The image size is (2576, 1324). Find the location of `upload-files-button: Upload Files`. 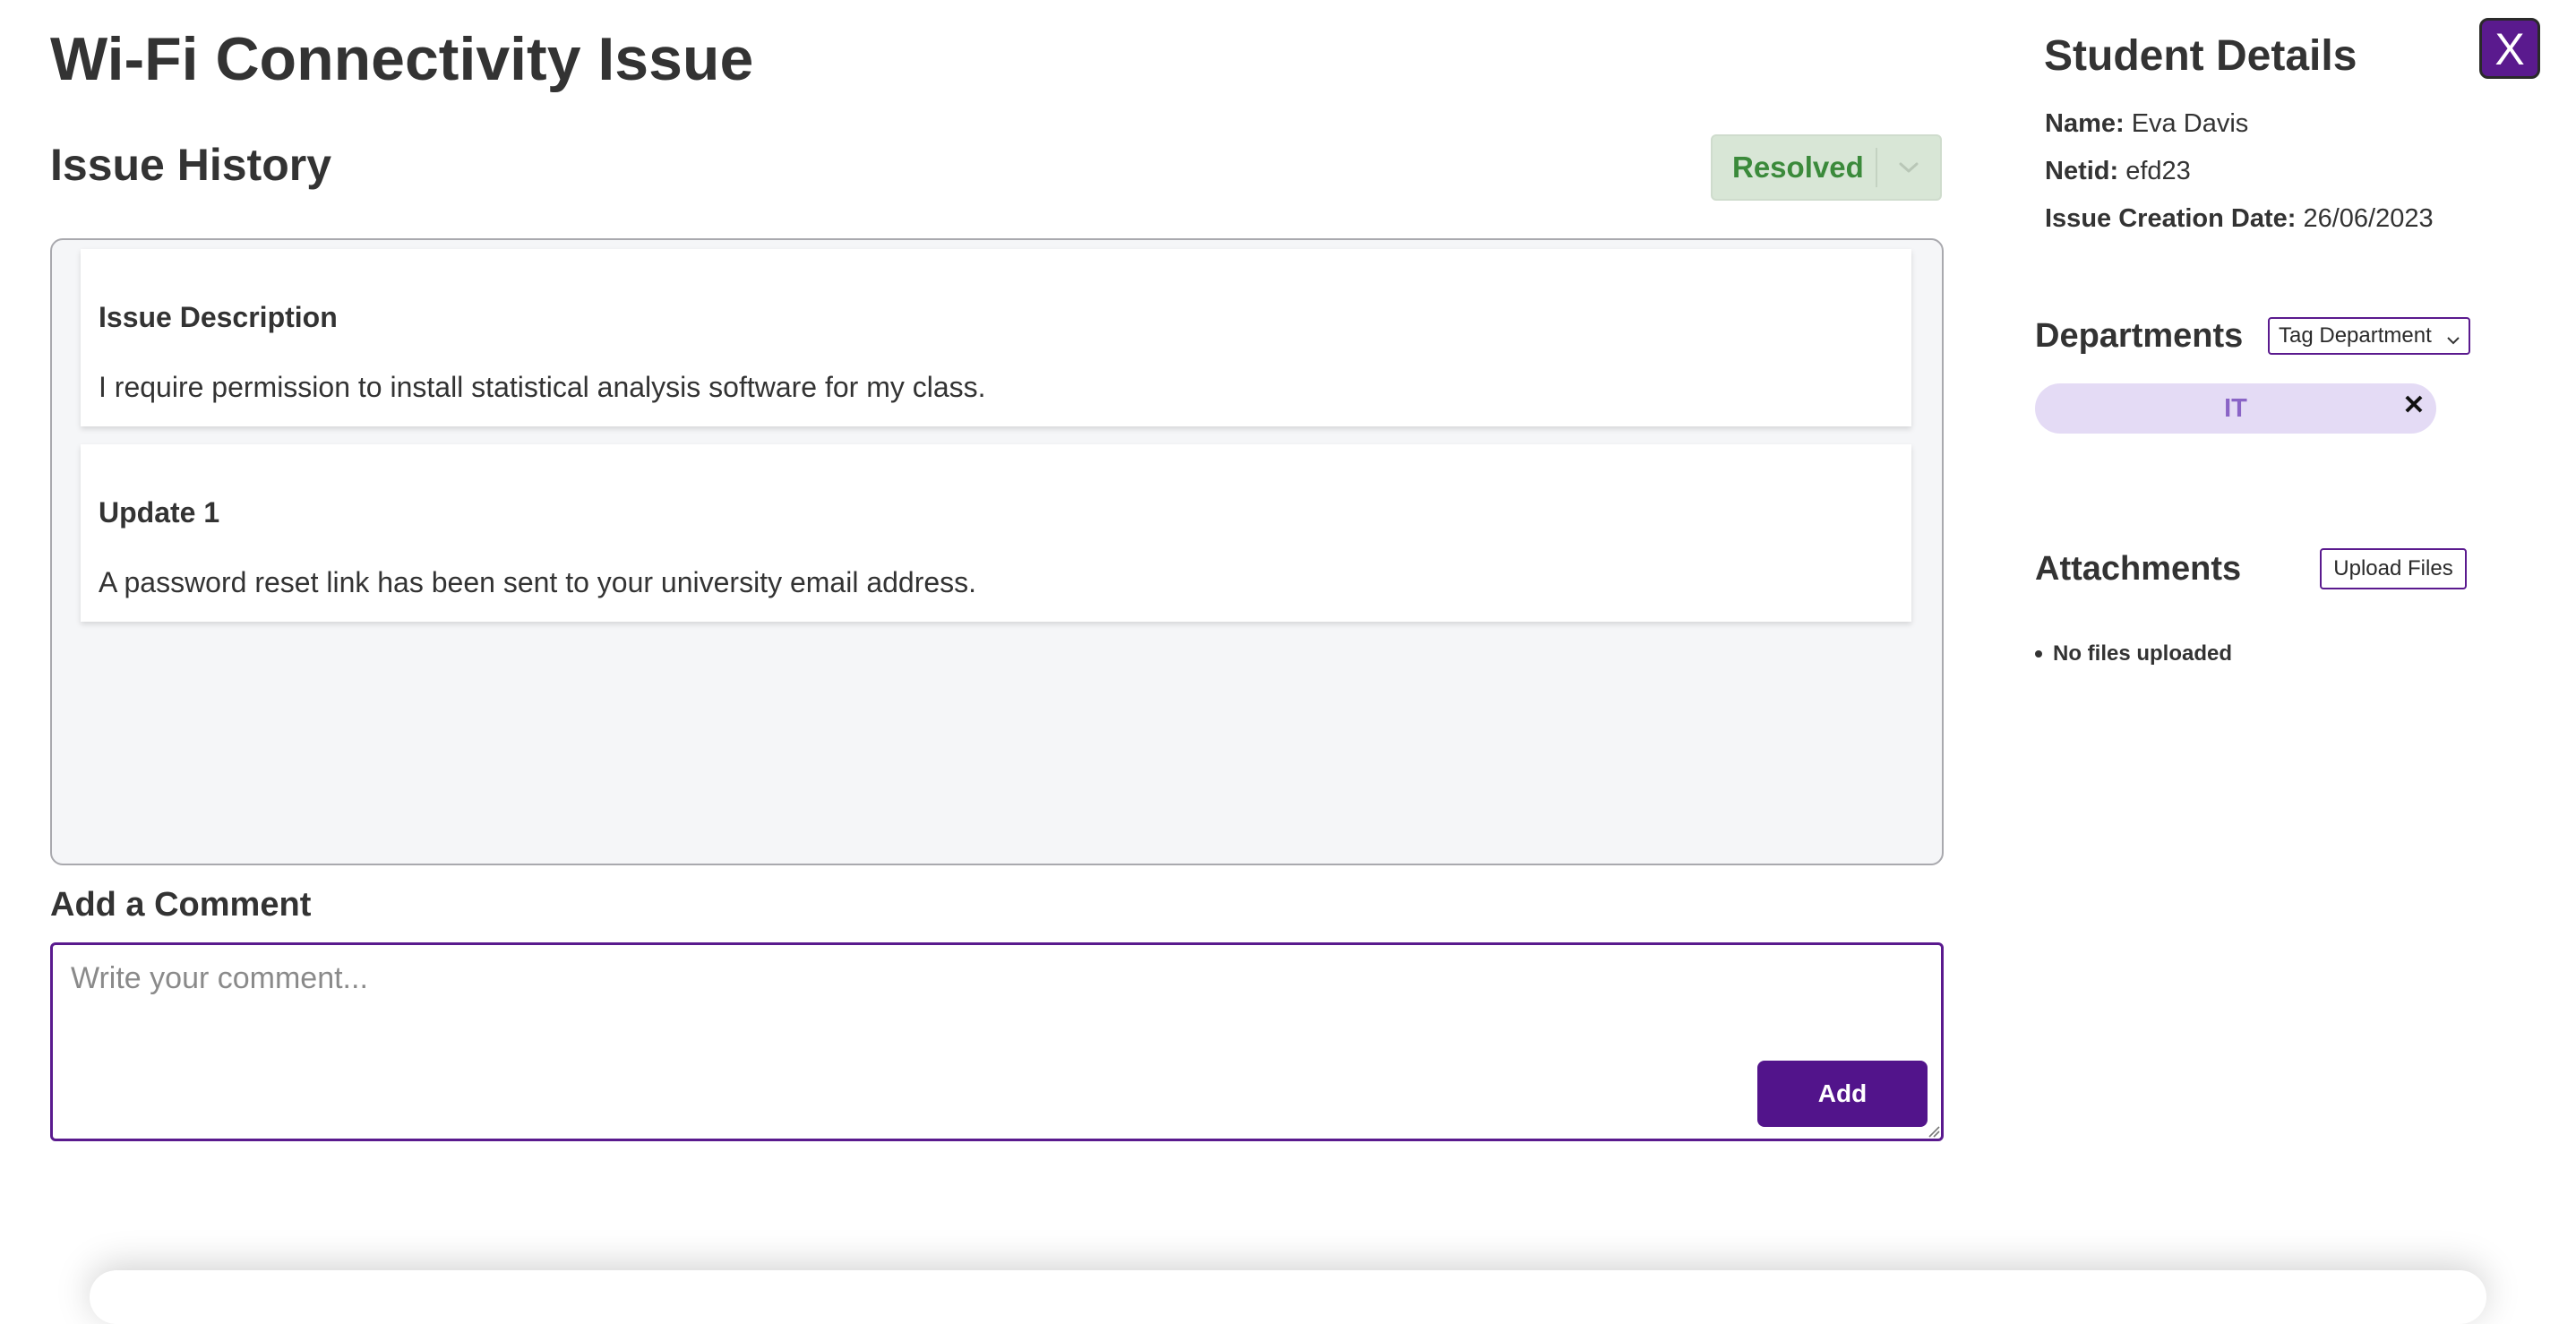

upload-files-button: Upload Files is located at coordinates (2393, 568).